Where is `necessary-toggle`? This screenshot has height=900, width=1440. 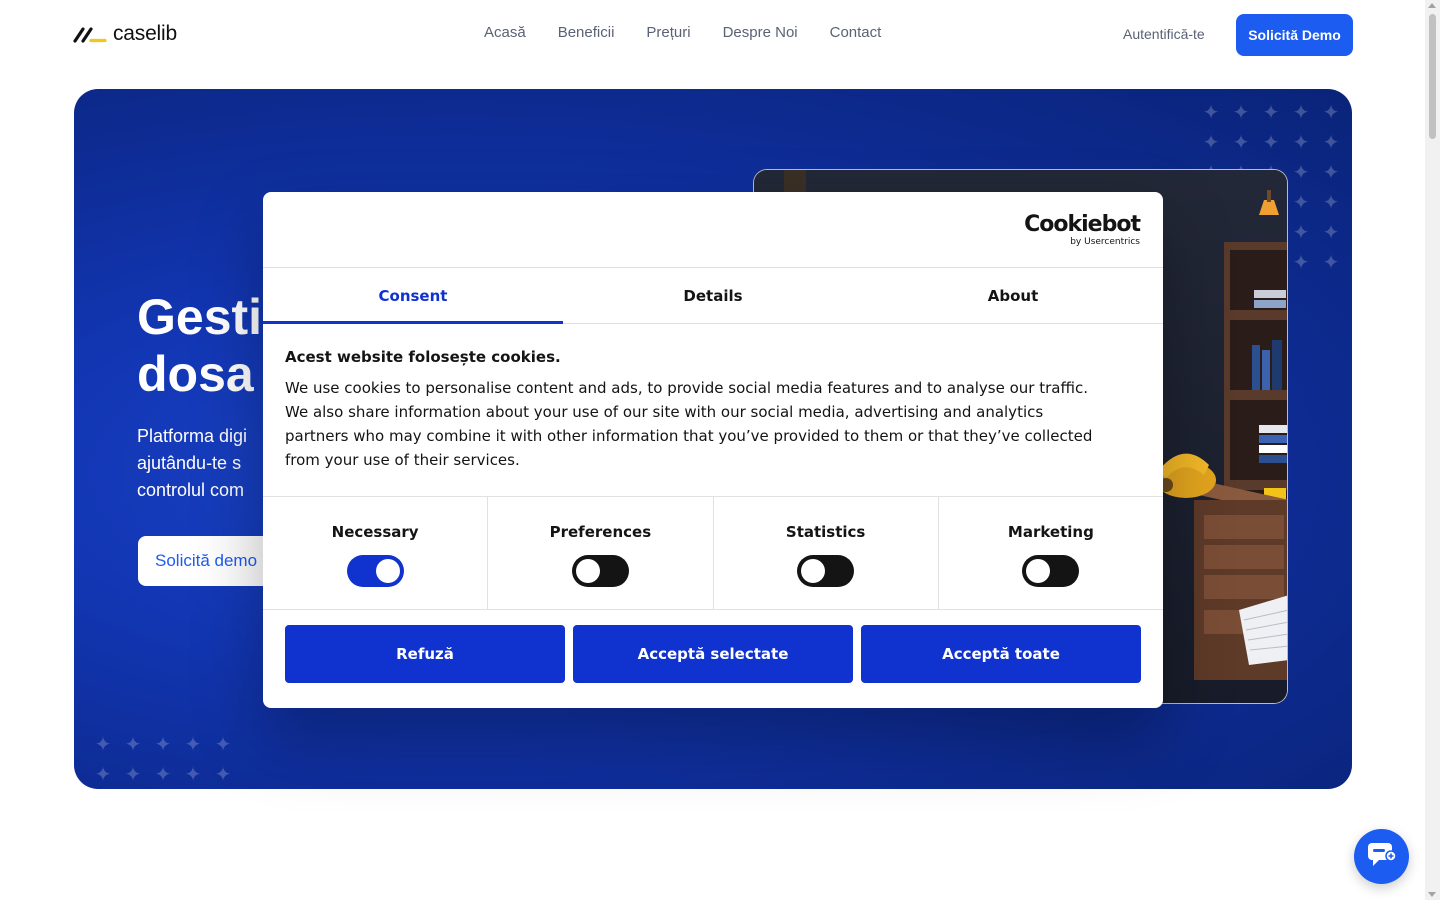 necessary-toggle is located at coordinates (375, 571).